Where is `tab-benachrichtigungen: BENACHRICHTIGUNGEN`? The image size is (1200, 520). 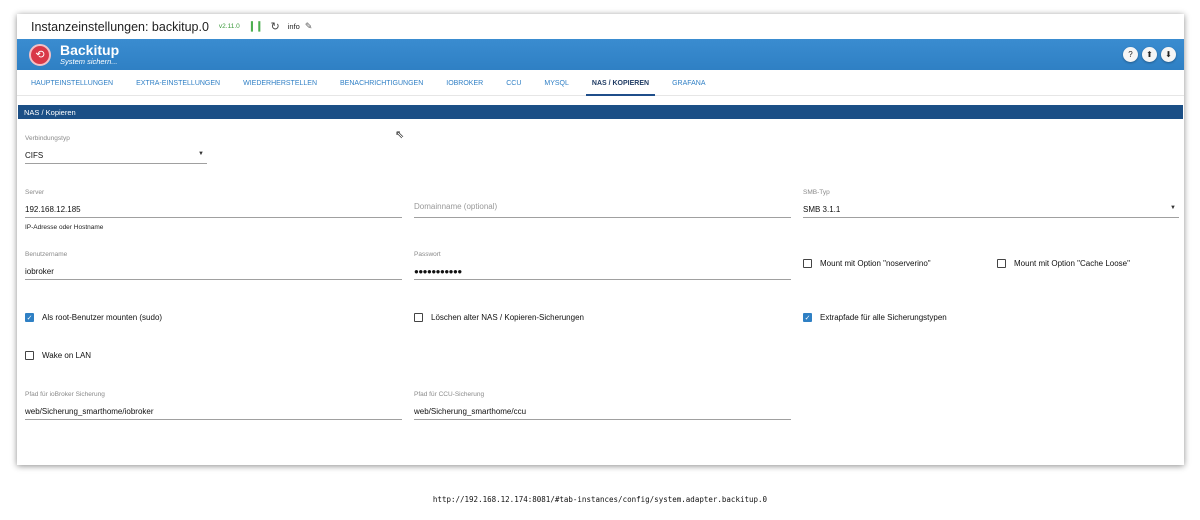 tab-benachrichtigungen: BENACHRICHTIGUNGEN is located at coordinates (381, 83).